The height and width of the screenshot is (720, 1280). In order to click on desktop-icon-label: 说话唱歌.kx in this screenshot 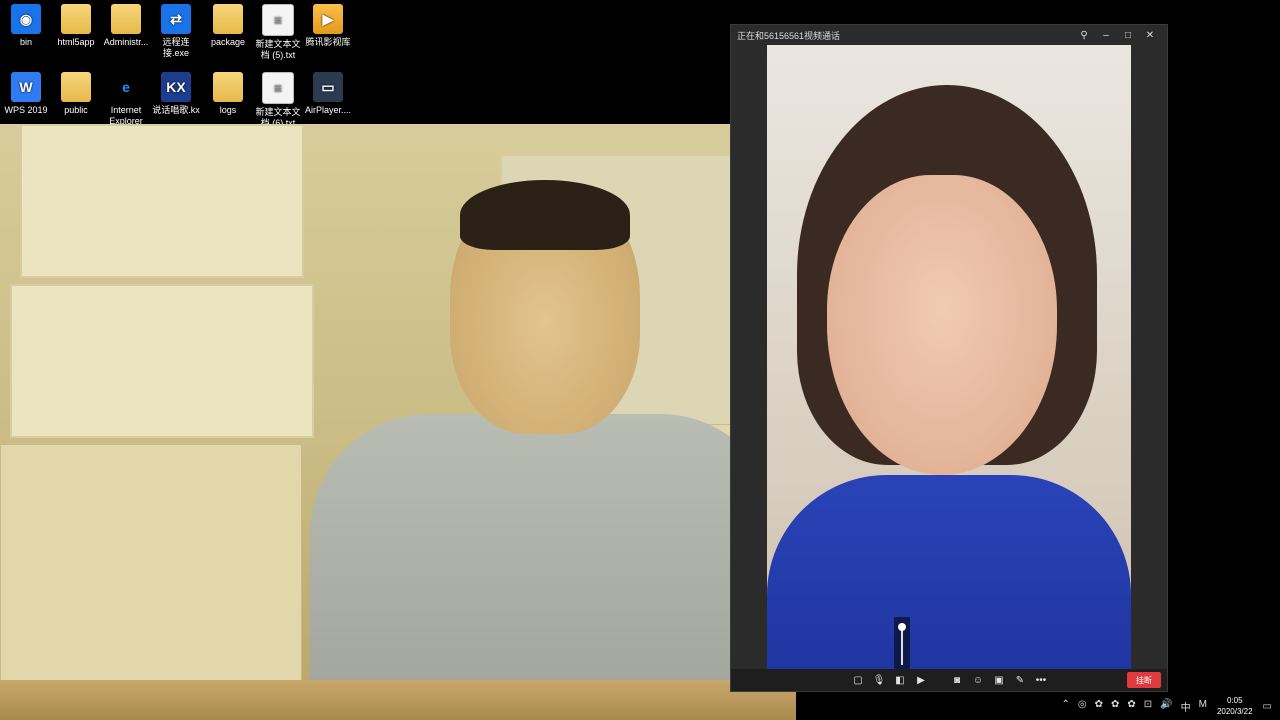, I will do `click(176, 110)`.